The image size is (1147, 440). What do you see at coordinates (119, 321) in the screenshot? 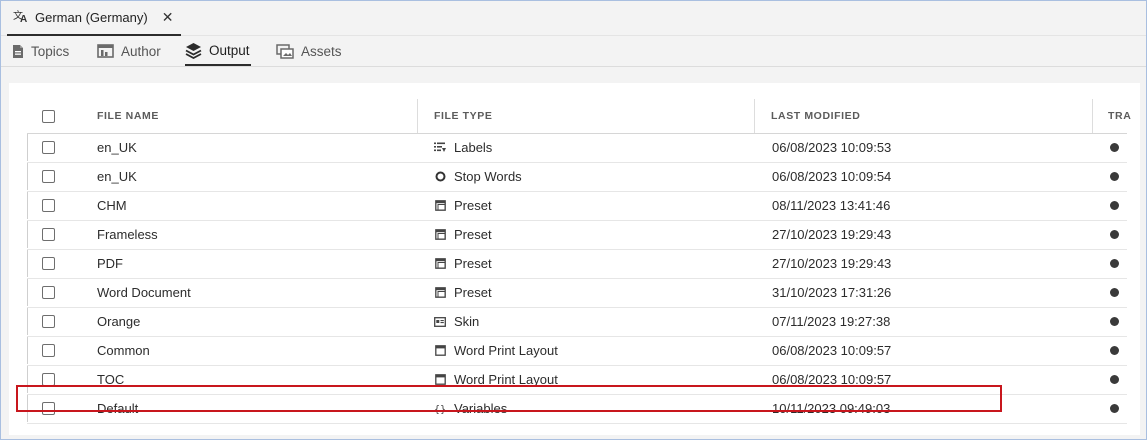
I see `file-name-cell: Orange` at bounding box center [119, 321].